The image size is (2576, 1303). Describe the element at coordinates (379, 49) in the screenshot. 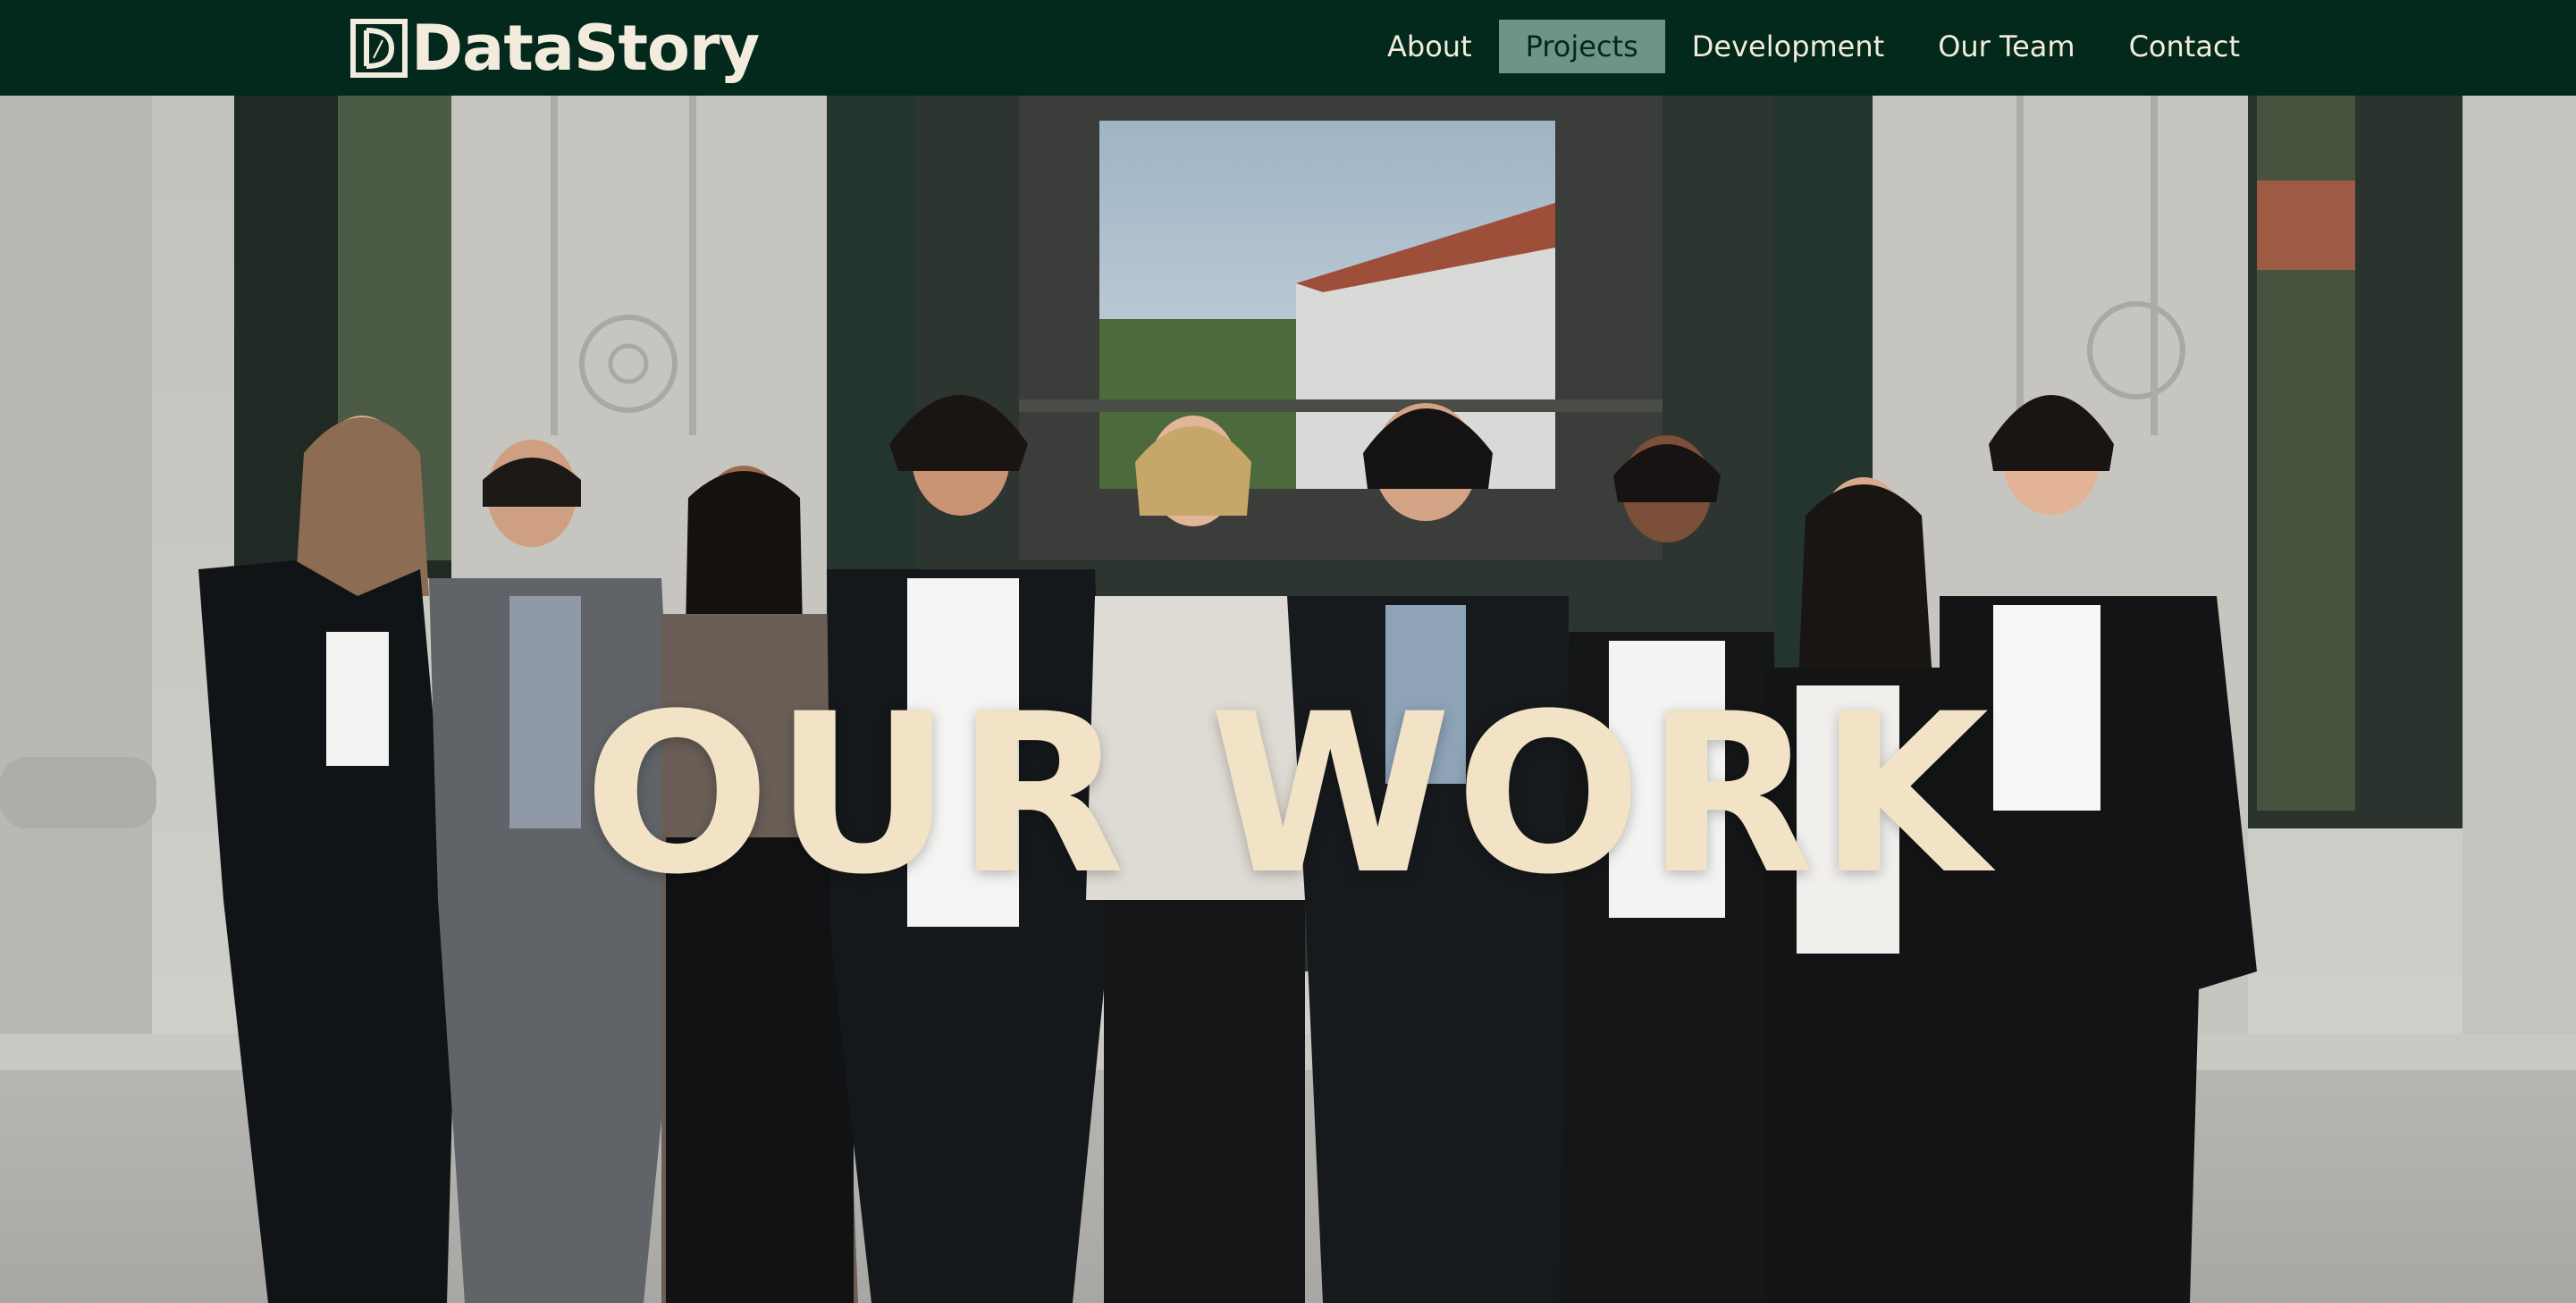

I see `datastory-logo-icon` at that location.